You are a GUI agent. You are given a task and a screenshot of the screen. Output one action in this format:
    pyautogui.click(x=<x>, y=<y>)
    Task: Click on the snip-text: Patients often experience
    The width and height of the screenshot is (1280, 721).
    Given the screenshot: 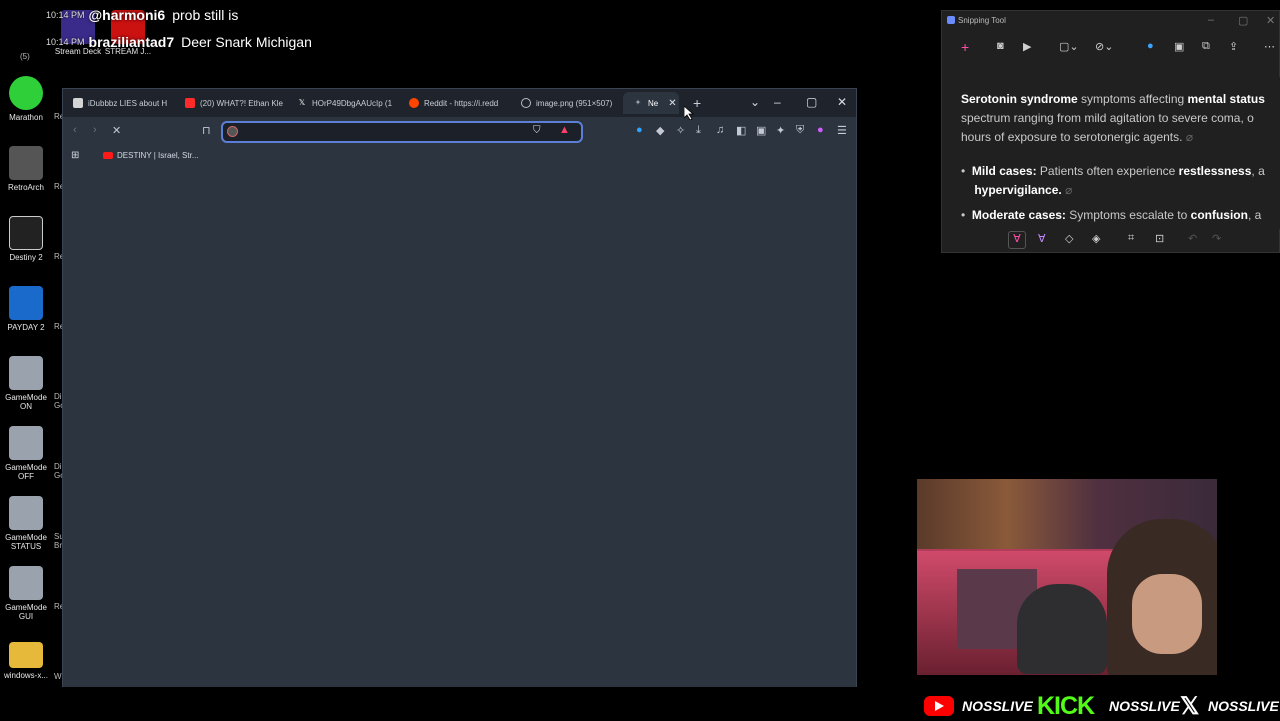 What is the action you would take?
    pyautogui.click(x=1107, y=171)
    